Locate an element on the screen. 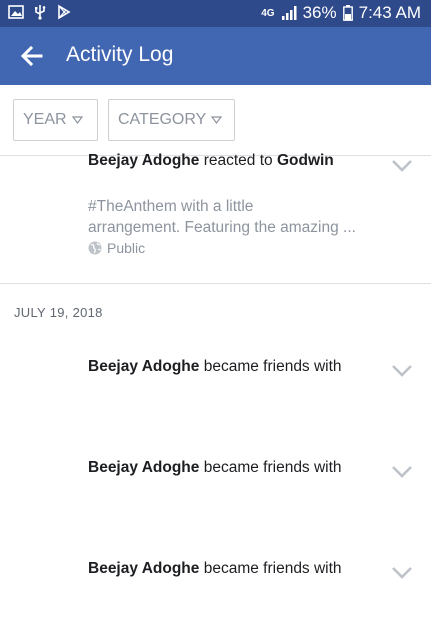  privacy-label: Public is located at coordinates (126, 248).